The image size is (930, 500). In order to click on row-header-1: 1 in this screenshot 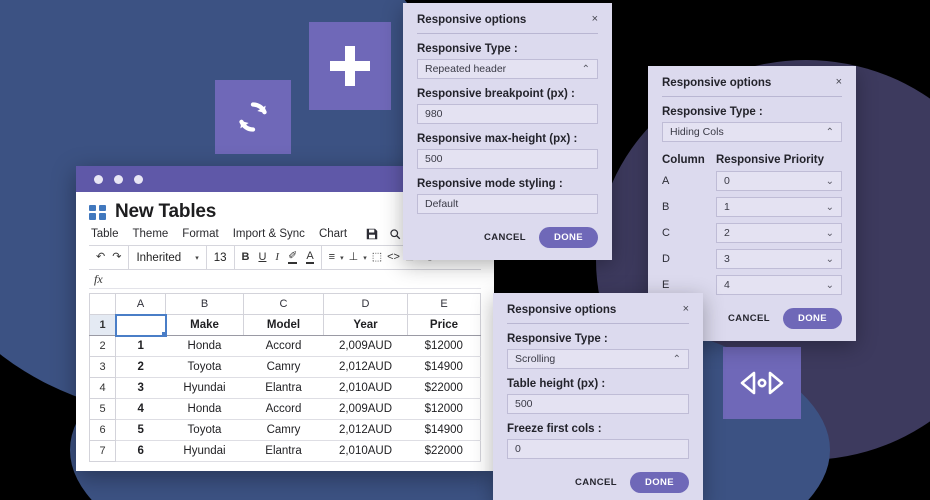, I will do `click(102, 325)`.